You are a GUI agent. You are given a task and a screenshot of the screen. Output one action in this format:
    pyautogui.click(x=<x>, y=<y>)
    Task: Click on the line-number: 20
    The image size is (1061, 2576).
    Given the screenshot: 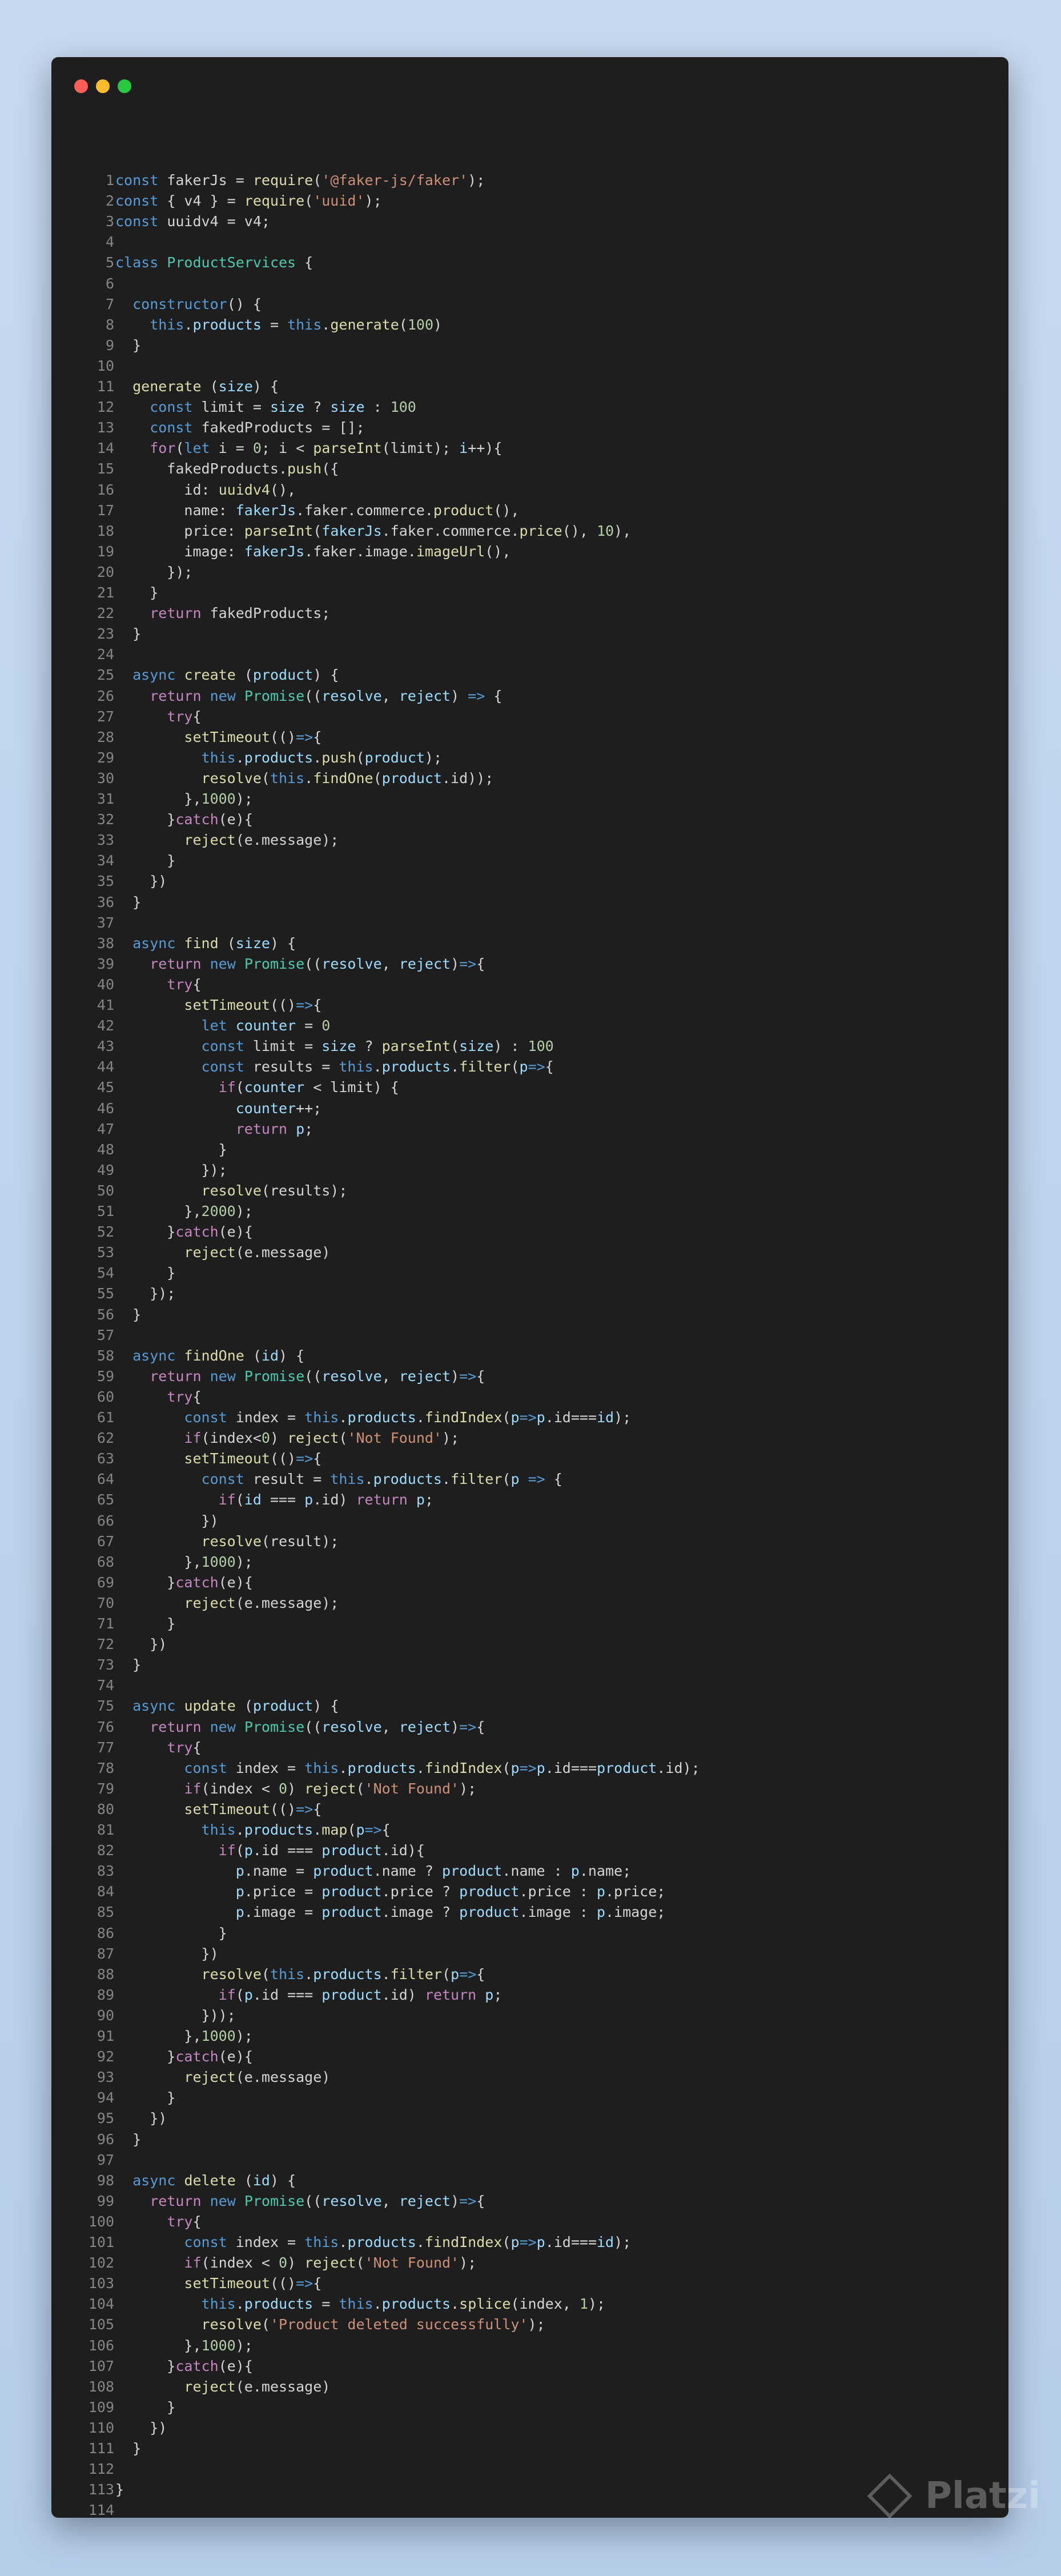 What is the action you would take?
    pyautogui.click(x=105, y=571)
    